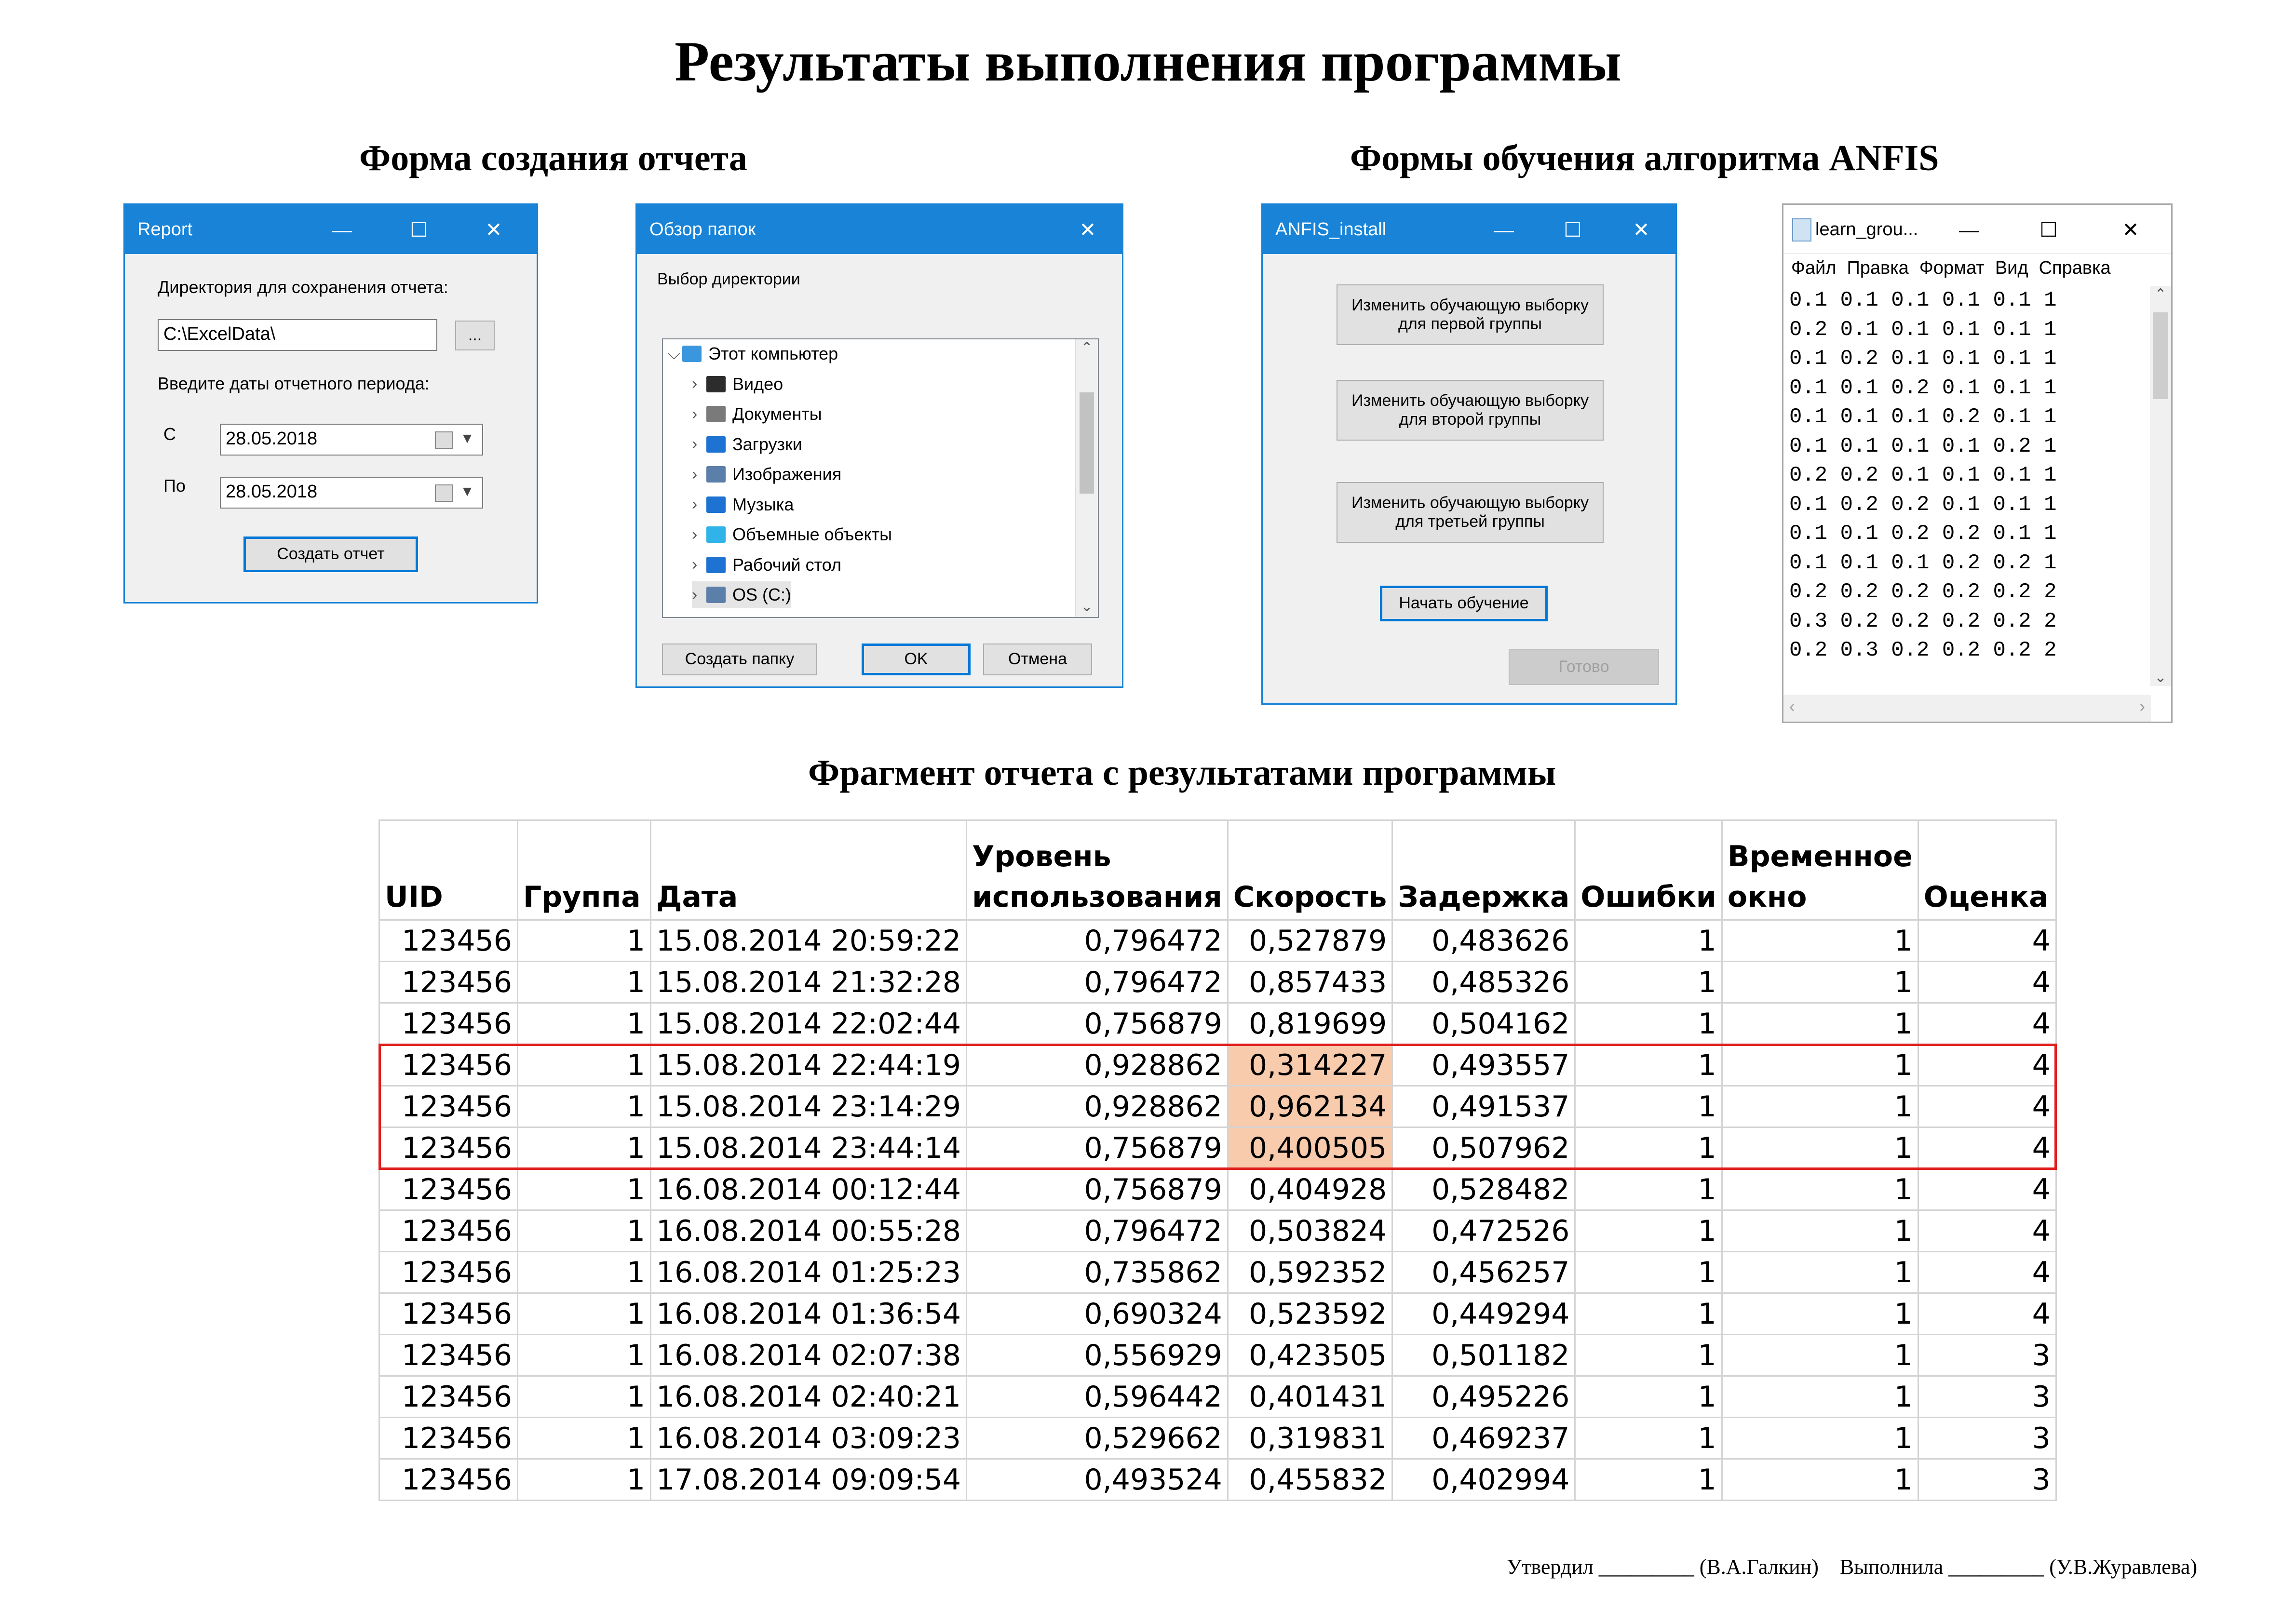 This screenshot has width=2296, height=1623. I want to click on menu-item: Справка, so click(2075, 268).